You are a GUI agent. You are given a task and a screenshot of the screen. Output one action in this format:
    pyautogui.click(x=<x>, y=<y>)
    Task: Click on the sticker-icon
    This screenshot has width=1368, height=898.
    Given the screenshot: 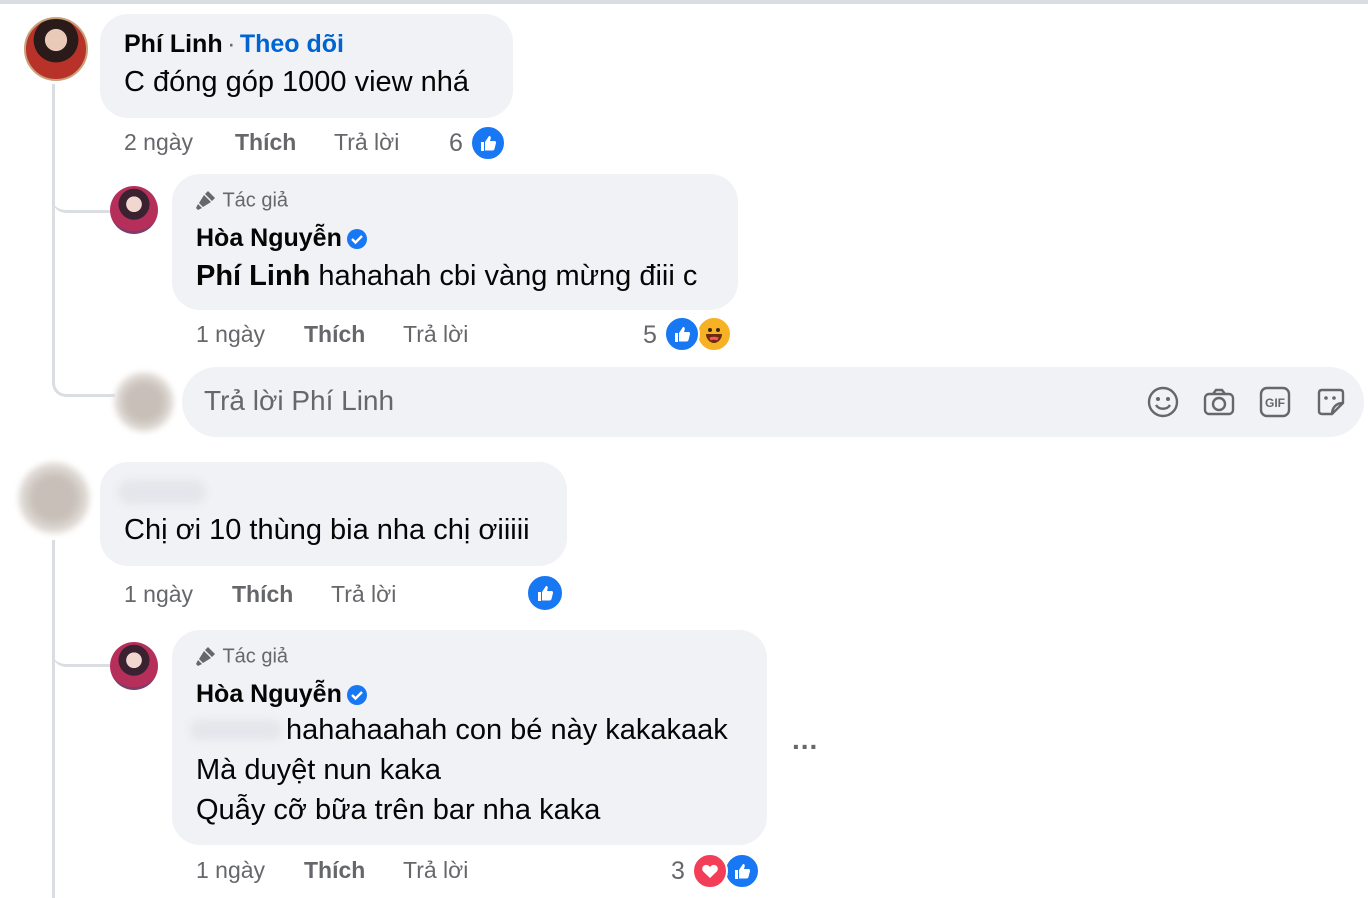 What is the action you would take?
    pyautogui.click(x=1331, y=402)
    